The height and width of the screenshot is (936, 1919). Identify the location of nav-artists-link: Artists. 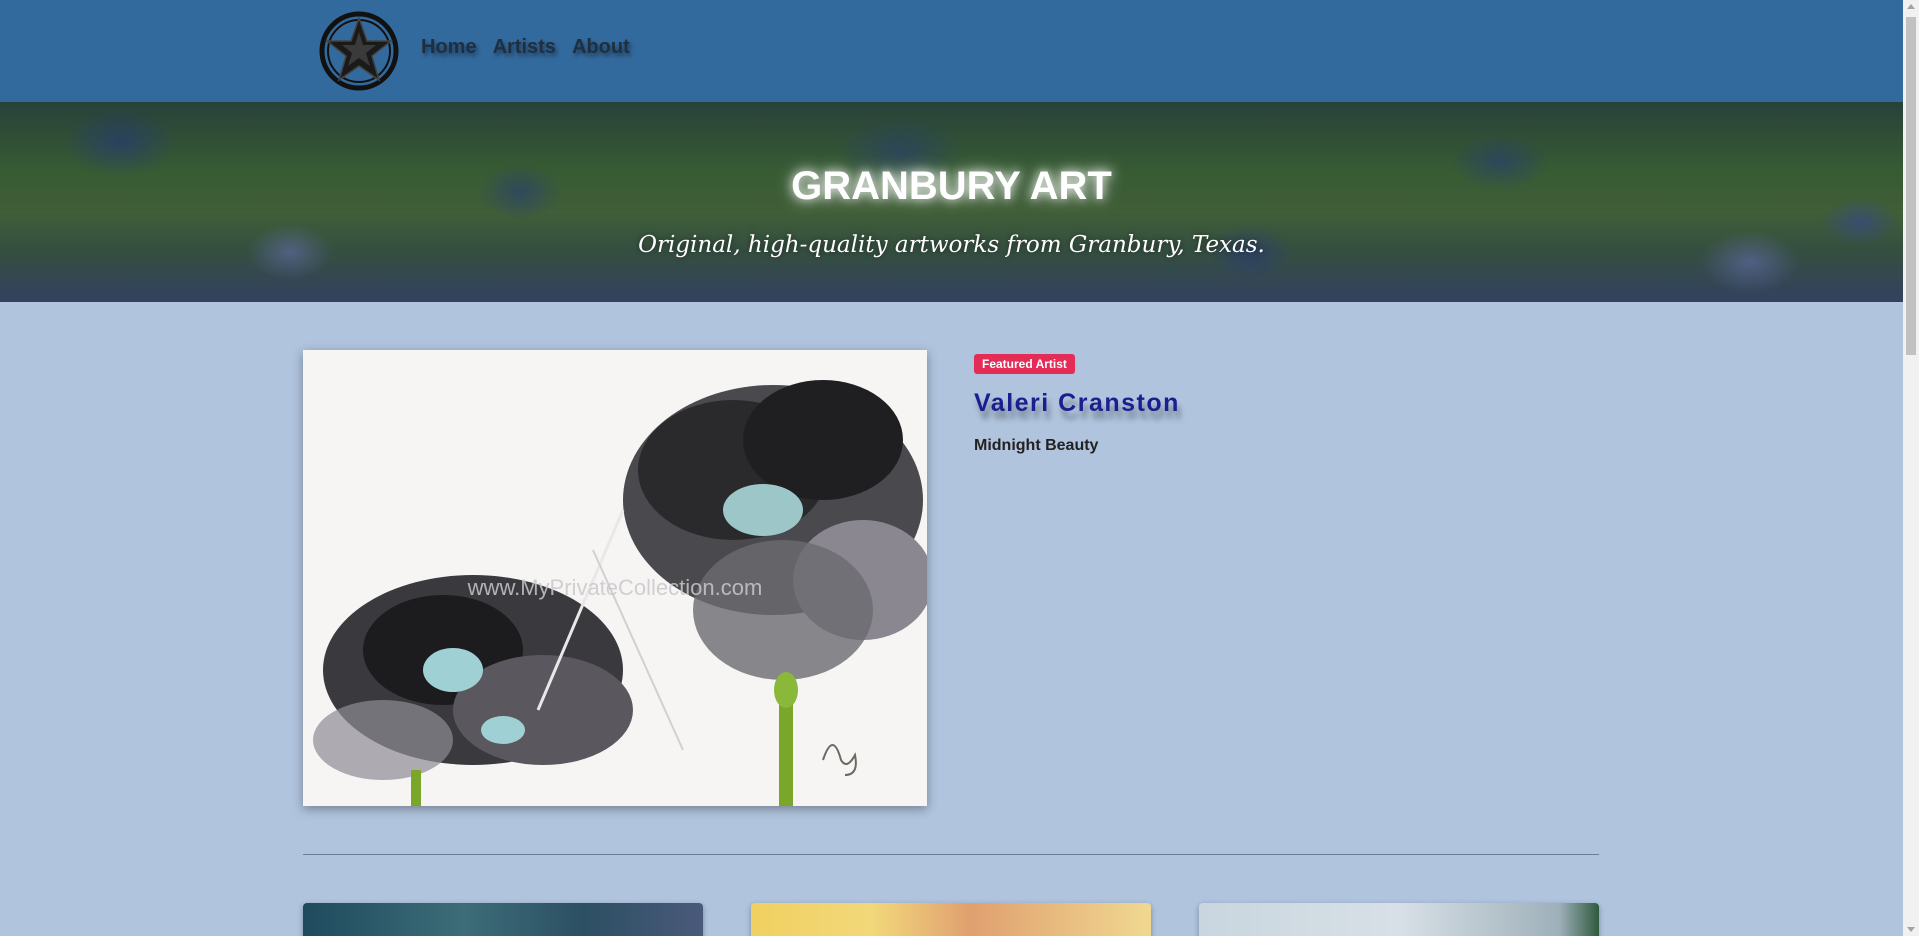
(524, 47).